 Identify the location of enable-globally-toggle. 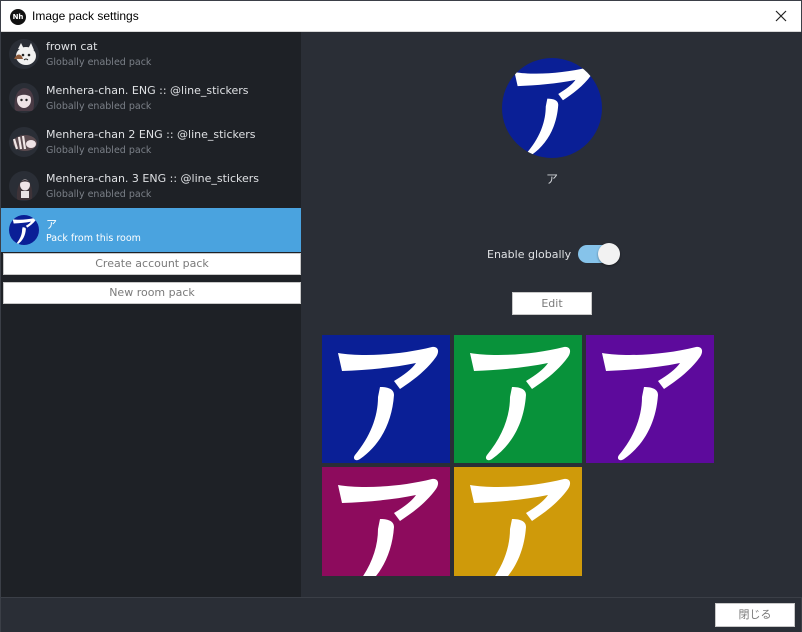
(599, 254).